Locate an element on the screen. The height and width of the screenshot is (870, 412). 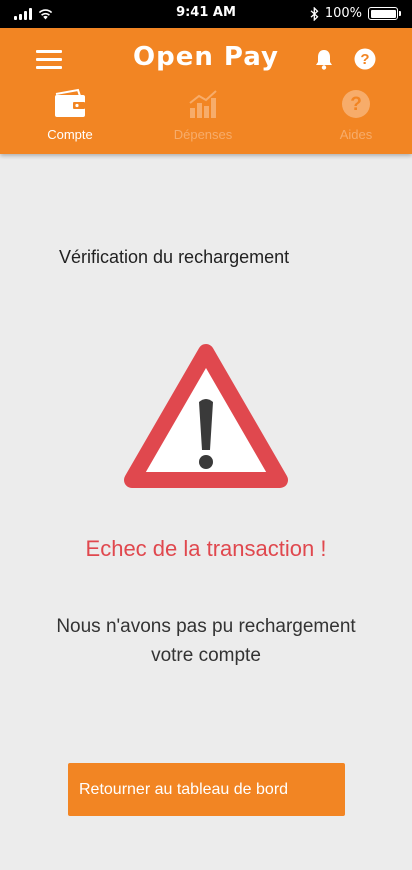
status-bar: 9:41 AM 100% is located at coordinates (206, 14).